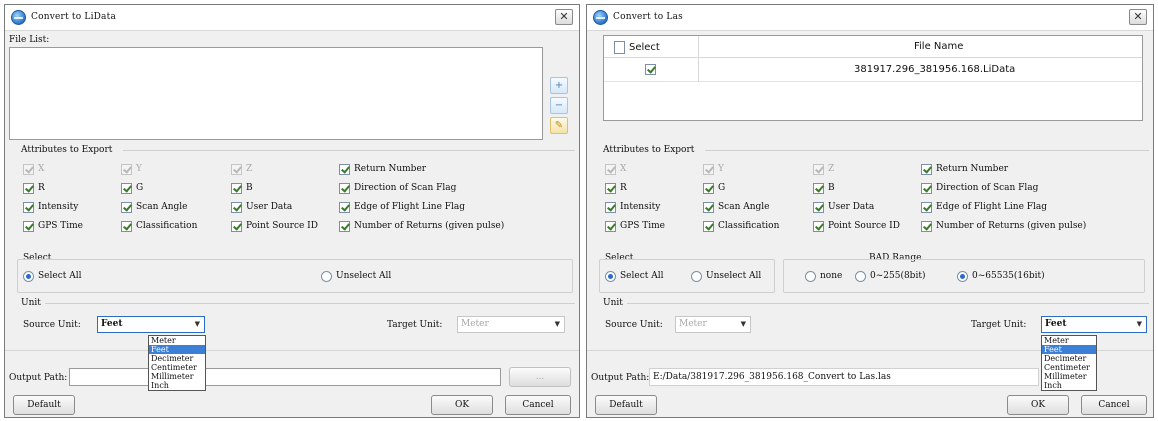 The width and height of the screenshot is (1158, 421). I want to click on file-list-box, so click(276, 93).